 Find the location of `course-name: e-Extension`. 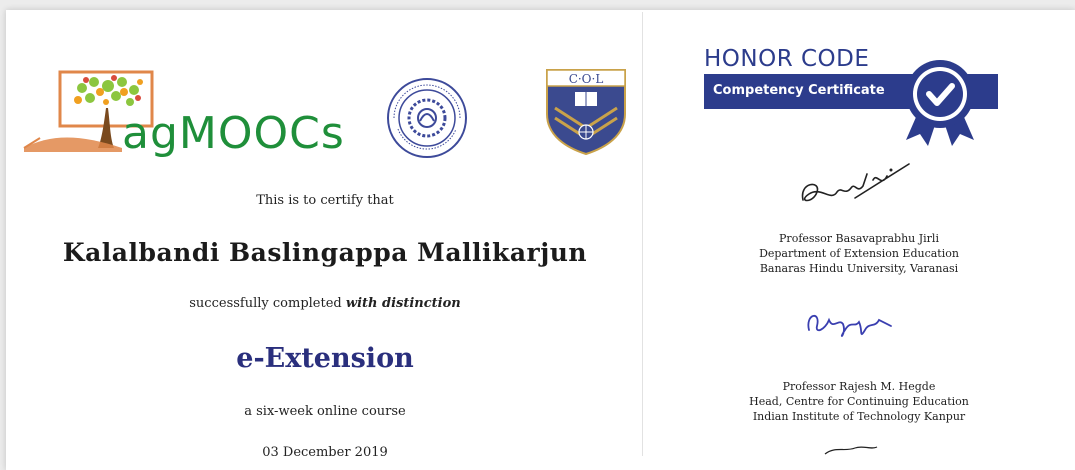

course-name: e-Extension is located at coordinates (325, 358).